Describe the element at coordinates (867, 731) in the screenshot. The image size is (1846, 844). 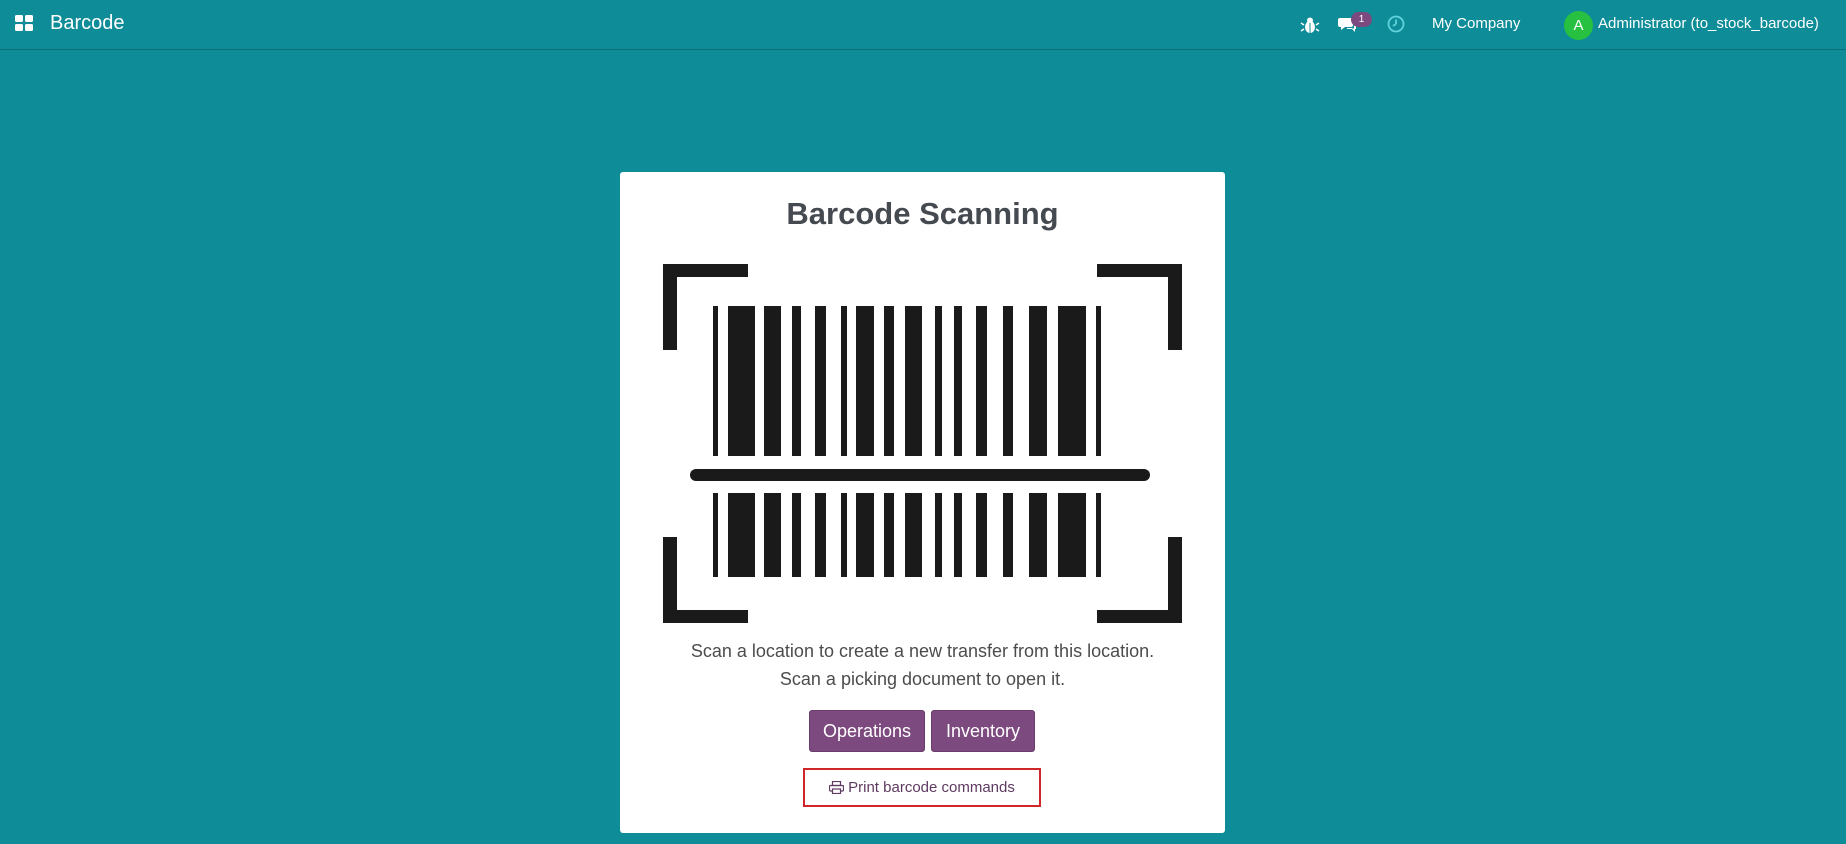
I see `operations-button: Operations` at that location.